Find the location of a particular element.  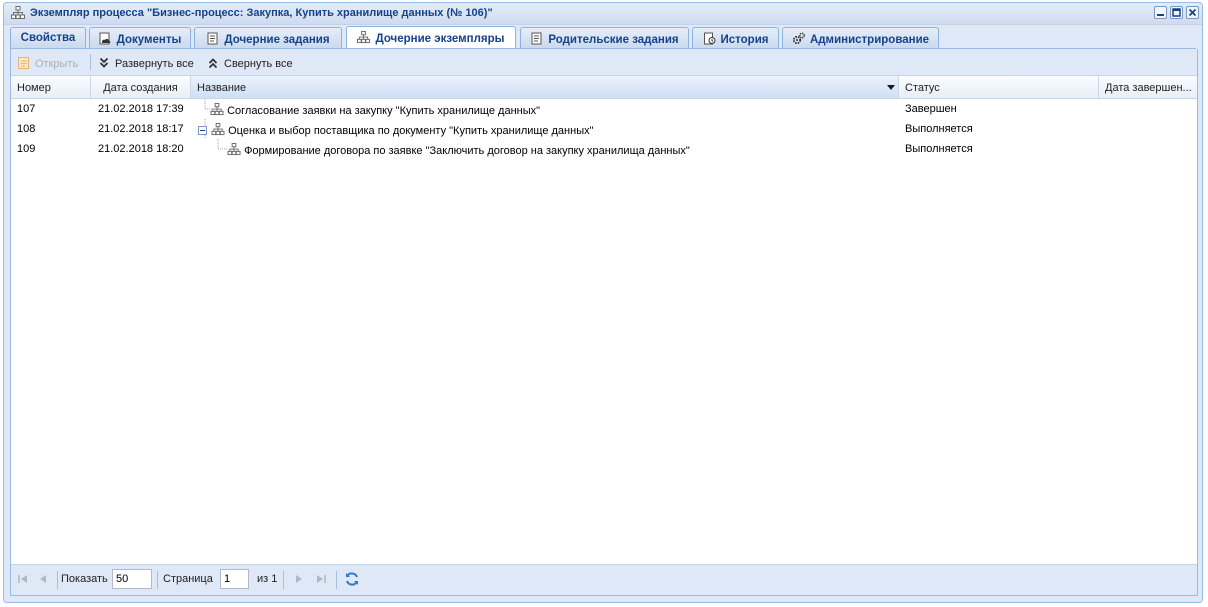

page-size-label: Показать is located at coordinates (84, 579).